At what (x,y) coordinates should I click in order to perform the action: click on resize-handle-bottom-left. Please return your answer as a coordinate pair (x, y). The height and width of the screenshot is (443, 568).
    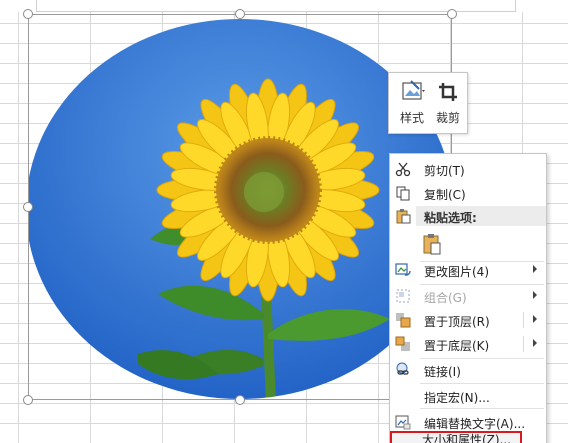
    Looking at the image, I should click on (28, 400).